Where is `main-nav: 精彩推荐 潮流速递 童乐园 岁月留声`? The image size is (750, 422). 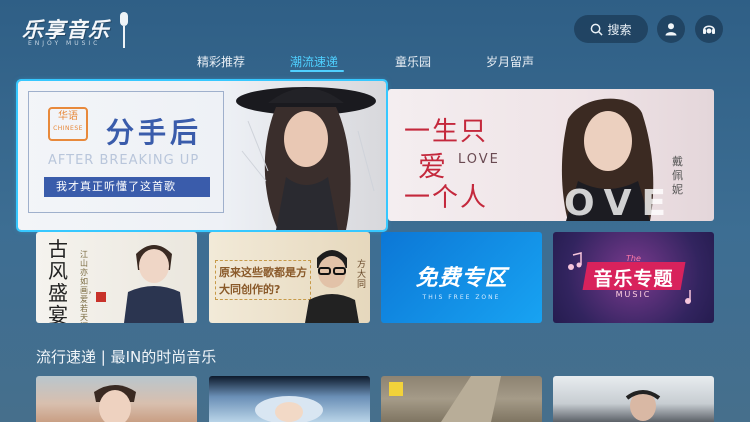
main-nav: 精彩推荐 潮流速递 童乐园 岁月留声 is located at coordinates (375, 65).